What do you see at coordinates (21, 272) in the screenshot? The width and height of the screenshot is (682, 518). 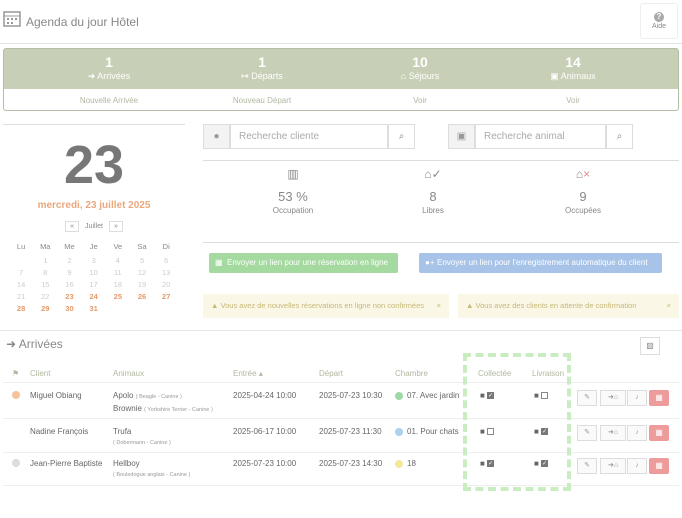 I see `calendar-cell: 7` at bounding box center [21, 272].